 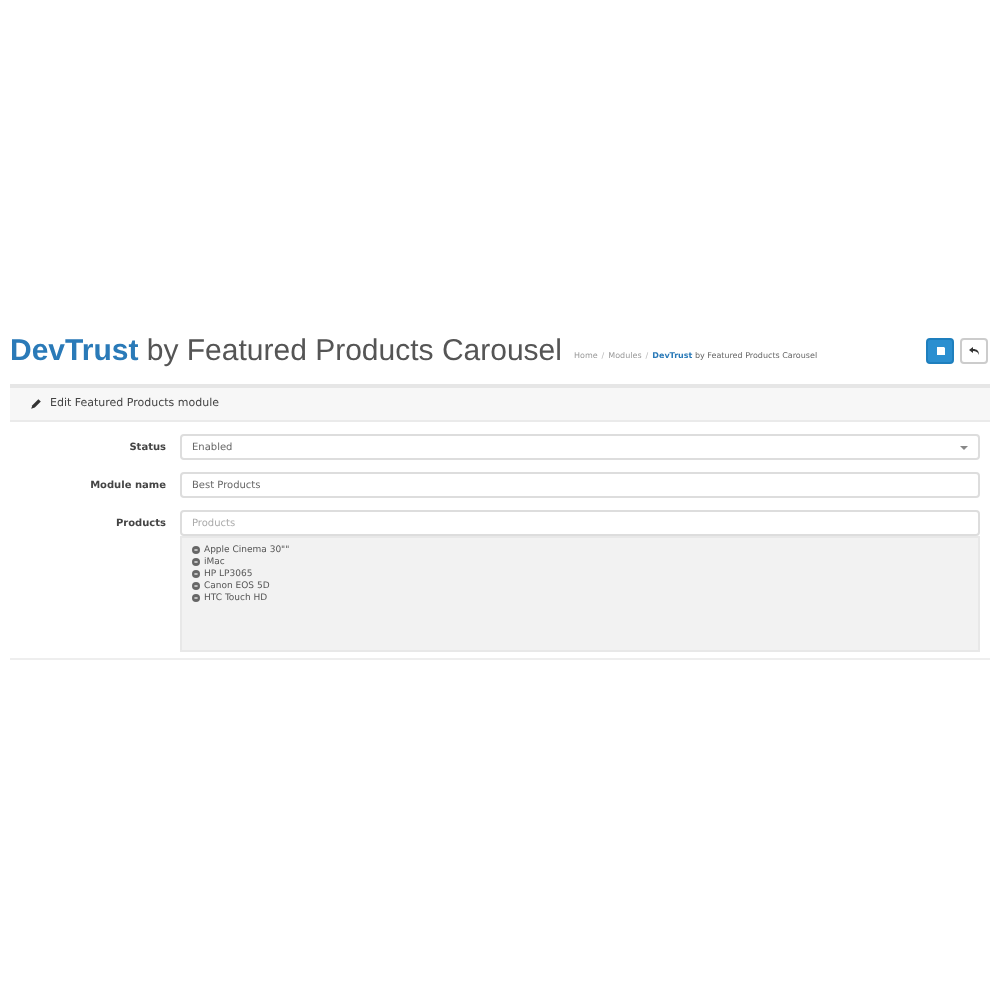 I want to click on save-button, so click(x=940, y=350).